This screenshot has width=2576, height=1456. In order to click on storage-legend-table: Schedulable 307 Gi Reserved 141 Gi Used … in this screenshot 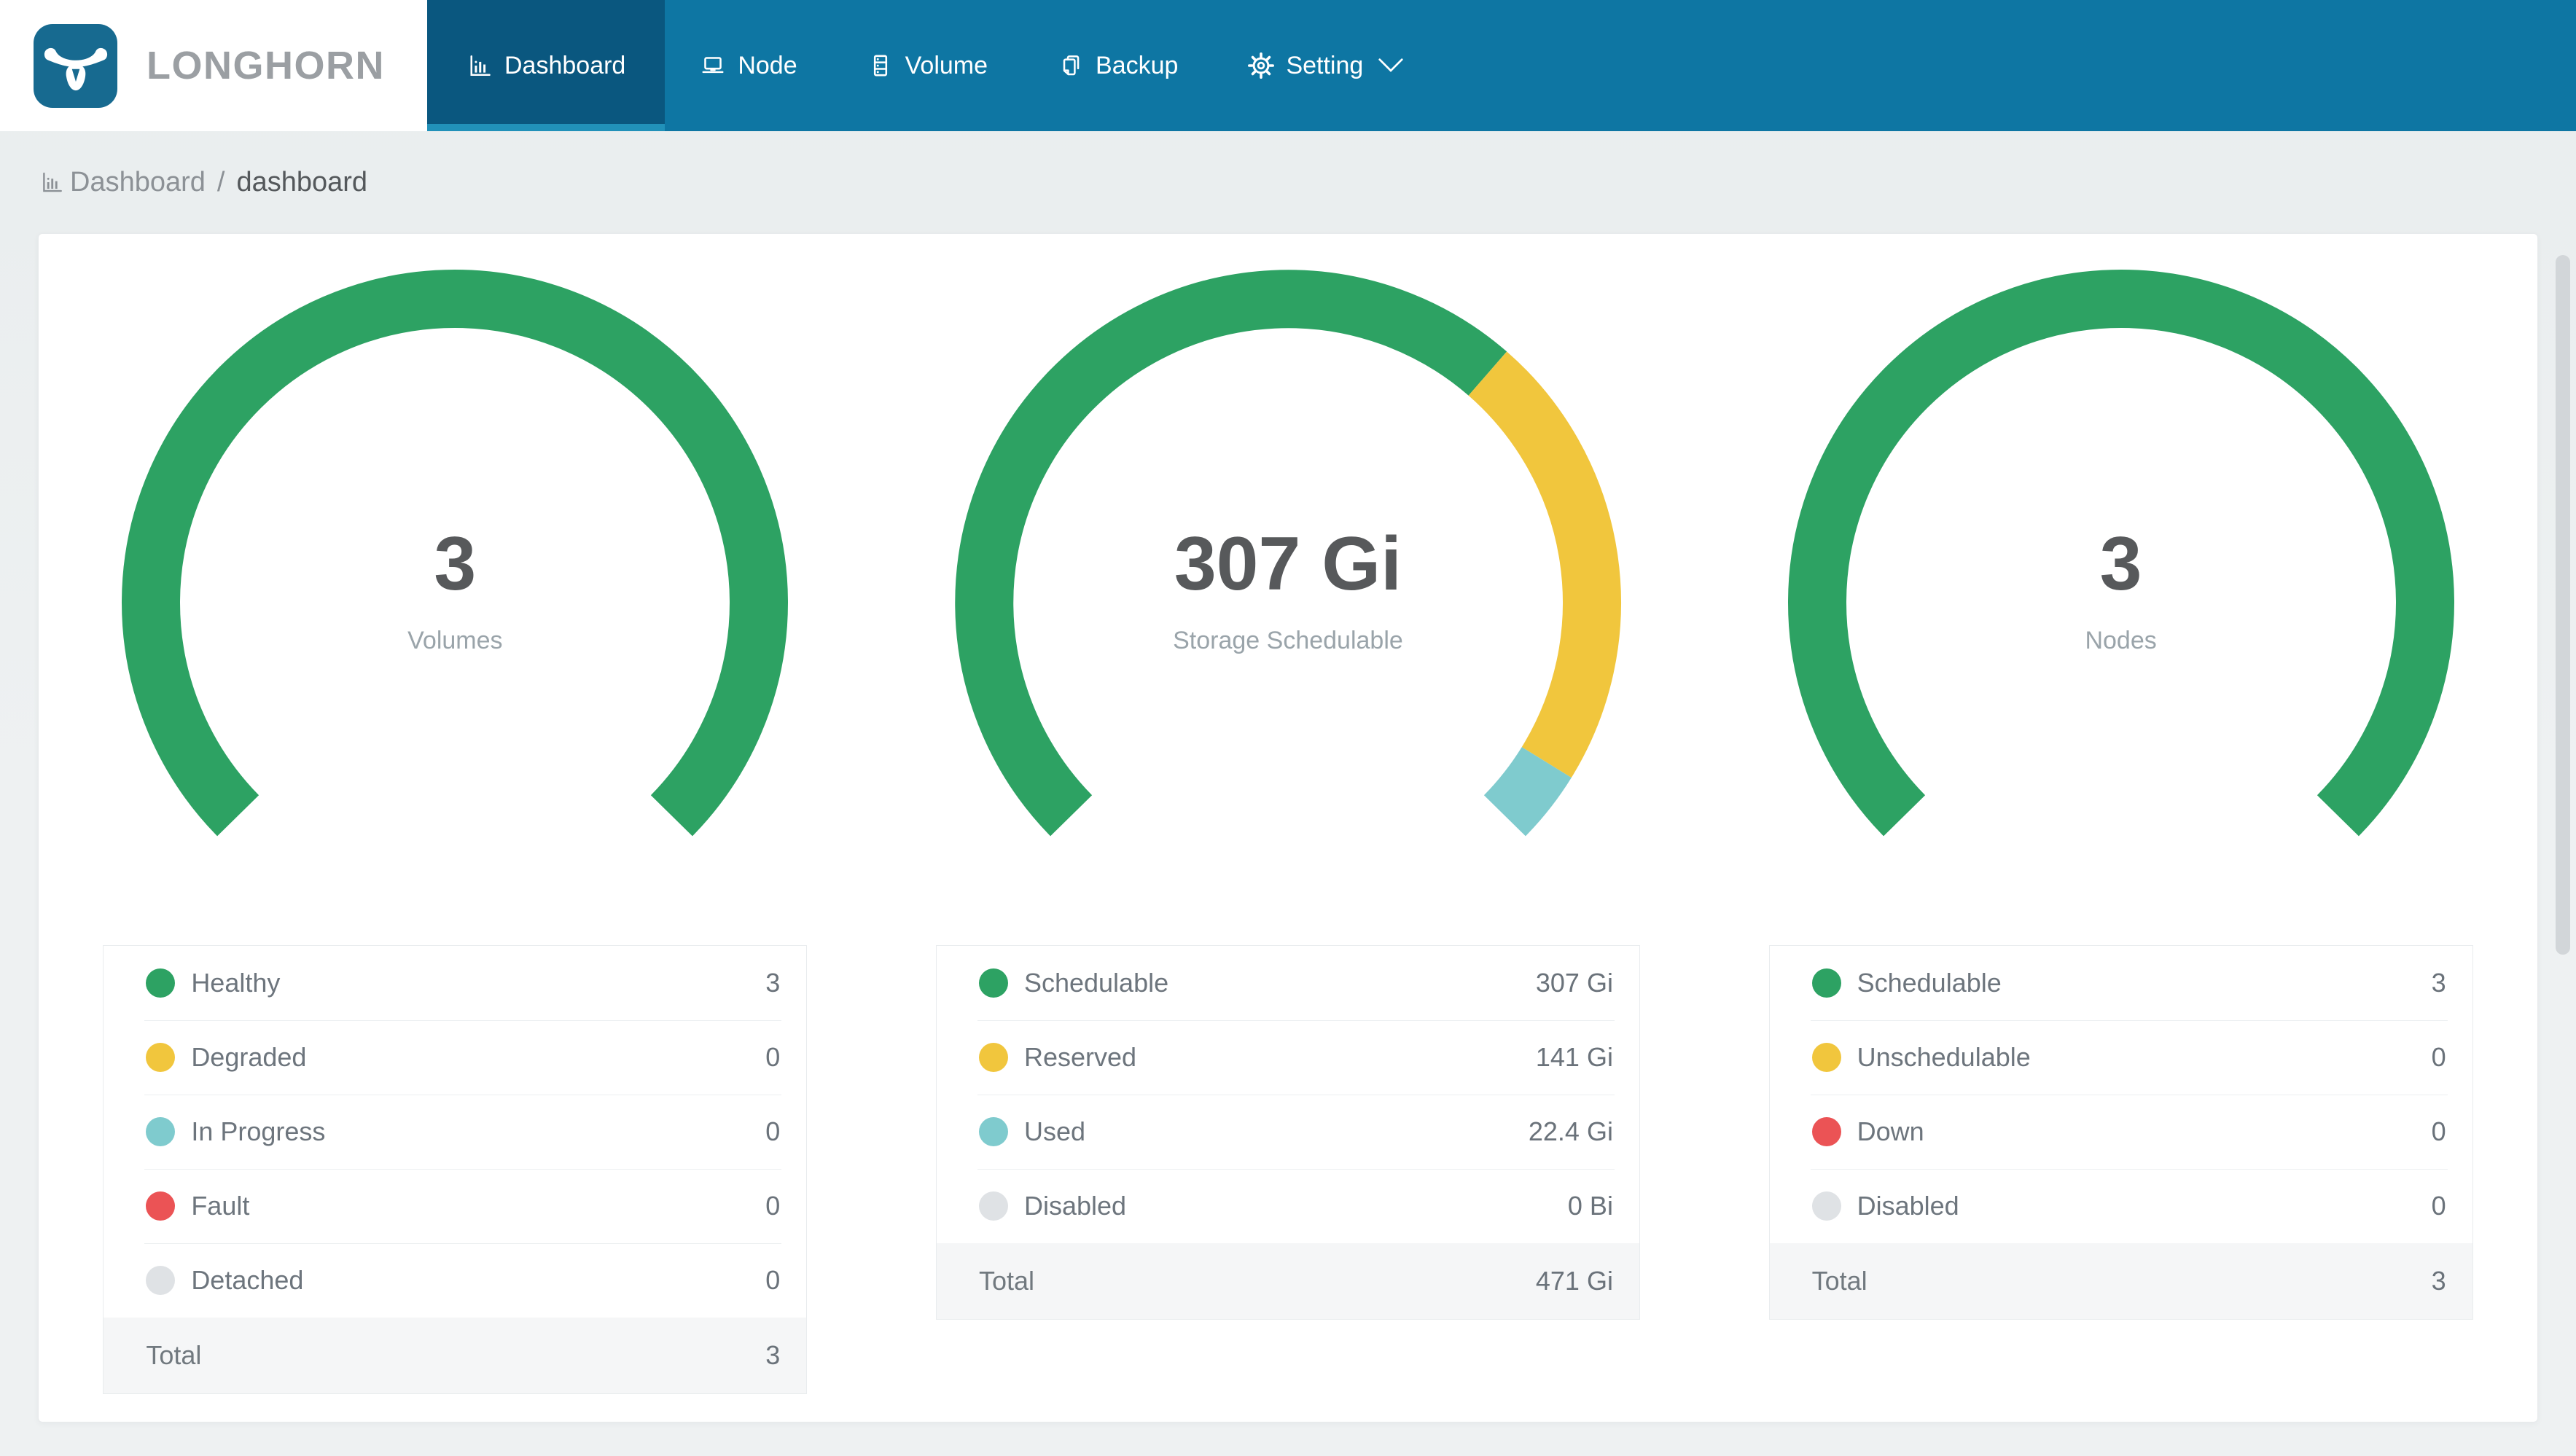, I will do `click(1287, 1132)`.